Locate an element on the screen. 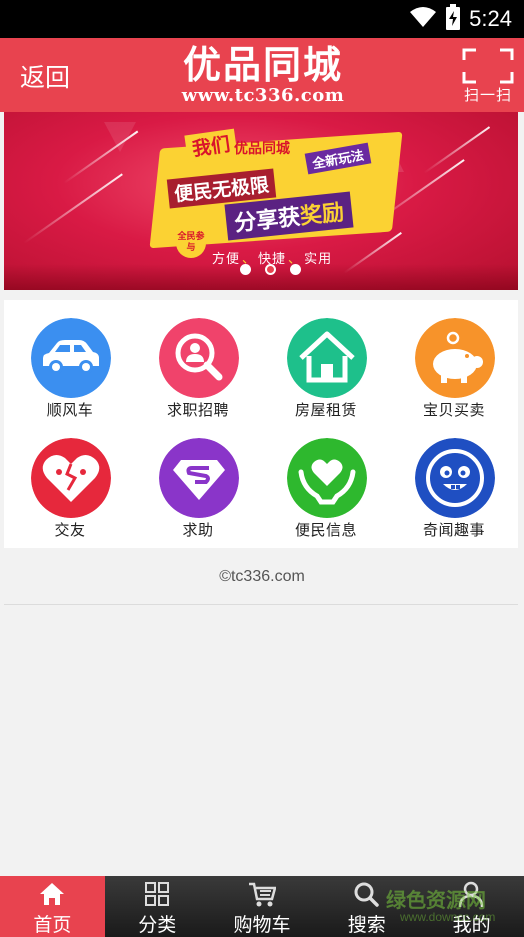  app-header: 返回 优品同城 www.tc336.com 扫一扫 is located at coordinates (262, 75).